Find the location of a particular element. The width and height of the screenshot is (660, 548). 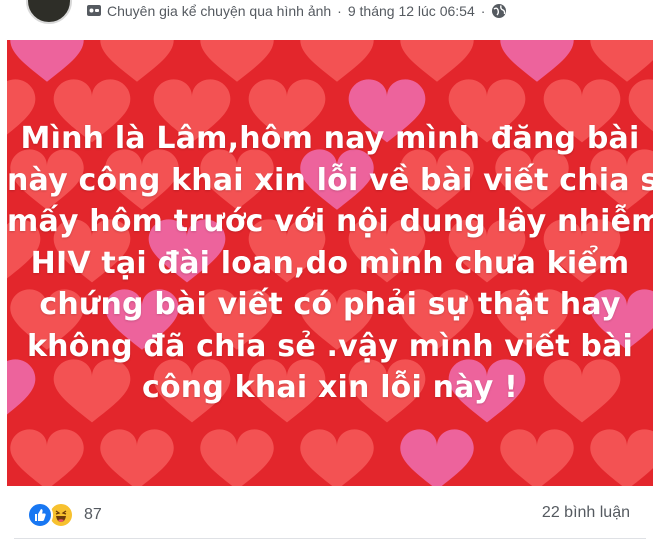

text-line: không đã chia sẻ .vậy mình viết bài is located at coordinates (330, 346).